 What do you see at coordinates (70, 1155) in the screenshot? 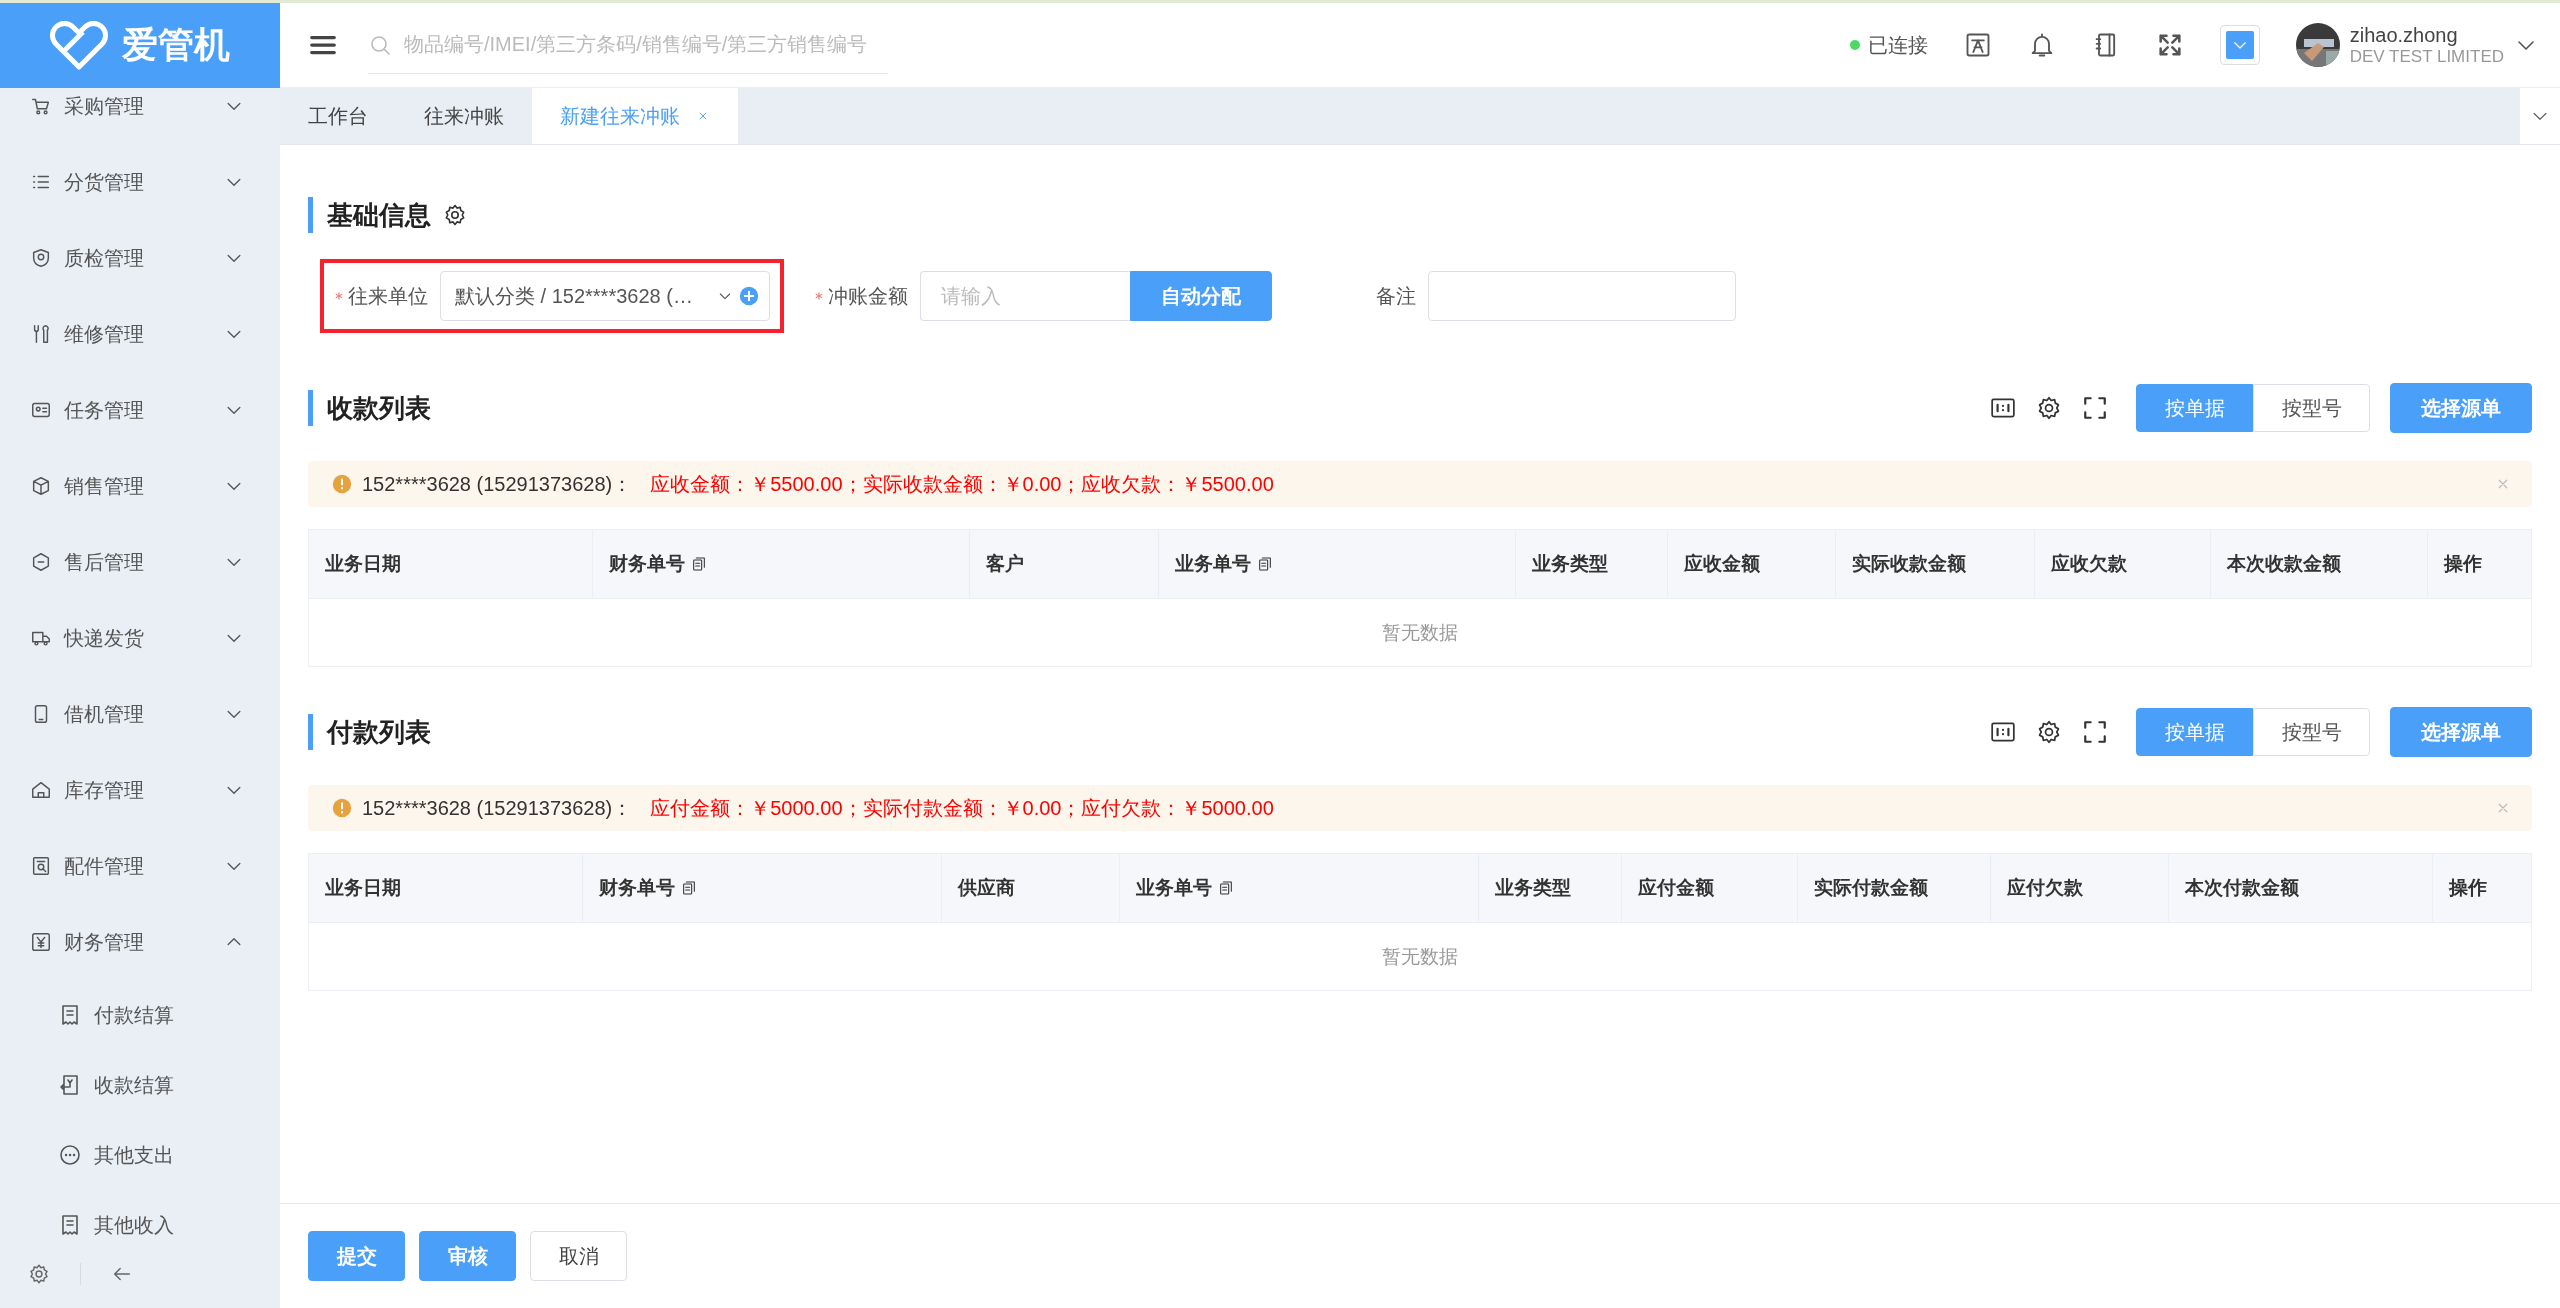
I see `ellipsis-icon` at bounding box center [70, 1155].